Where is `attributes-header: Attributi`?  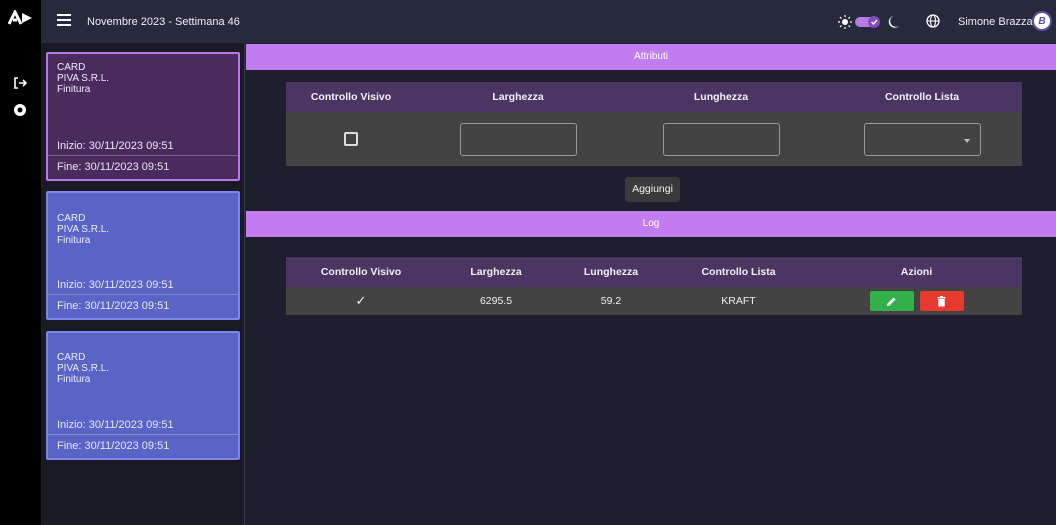
attributes-header: Attributi is located at coordinates (651, 57).